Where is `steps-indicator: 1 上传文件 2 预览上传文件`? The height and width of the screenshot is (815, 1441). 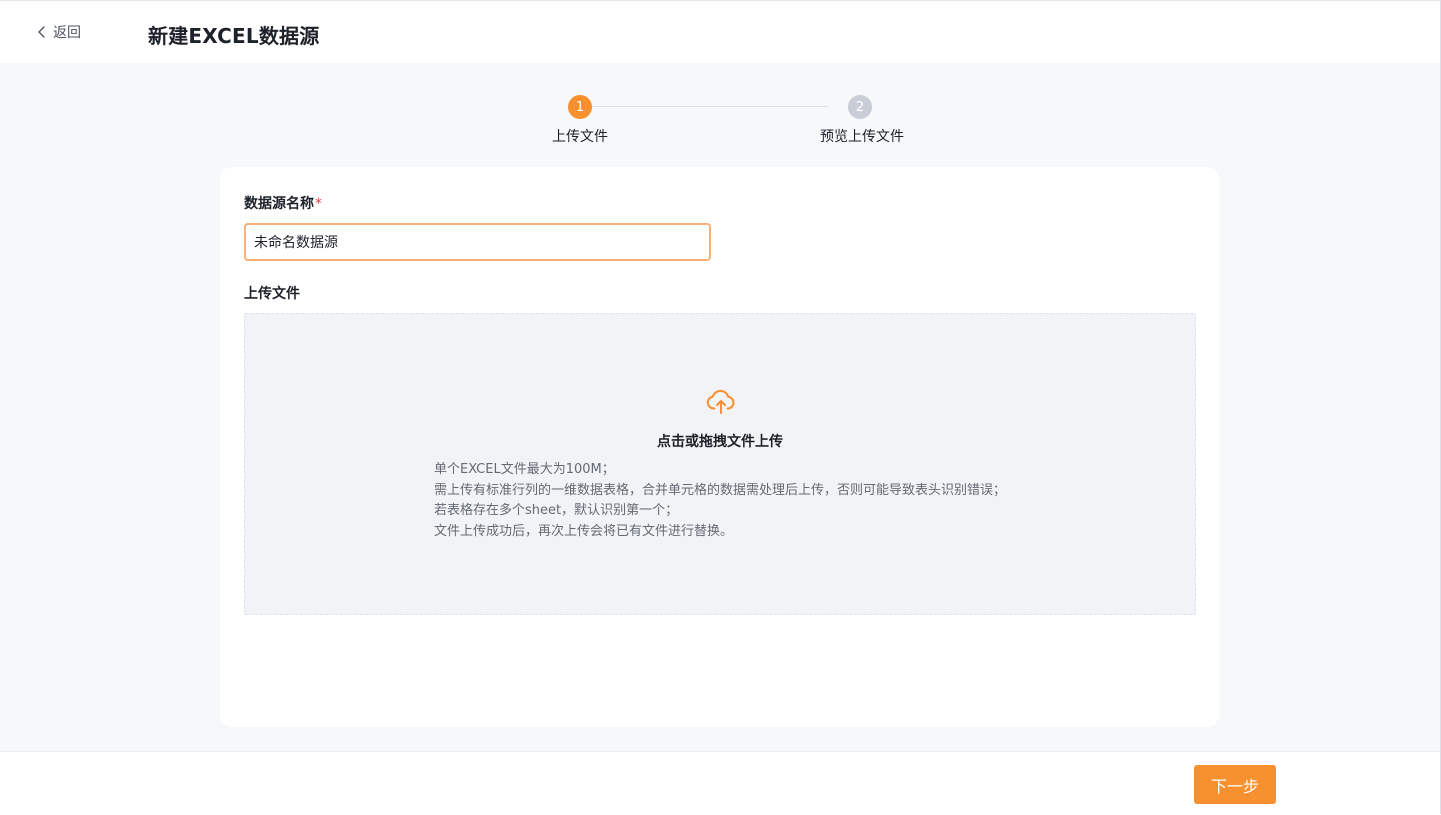 steps-indicator: 1 上传文件 2 预览上传文件 is located at coordinates (730, 123).